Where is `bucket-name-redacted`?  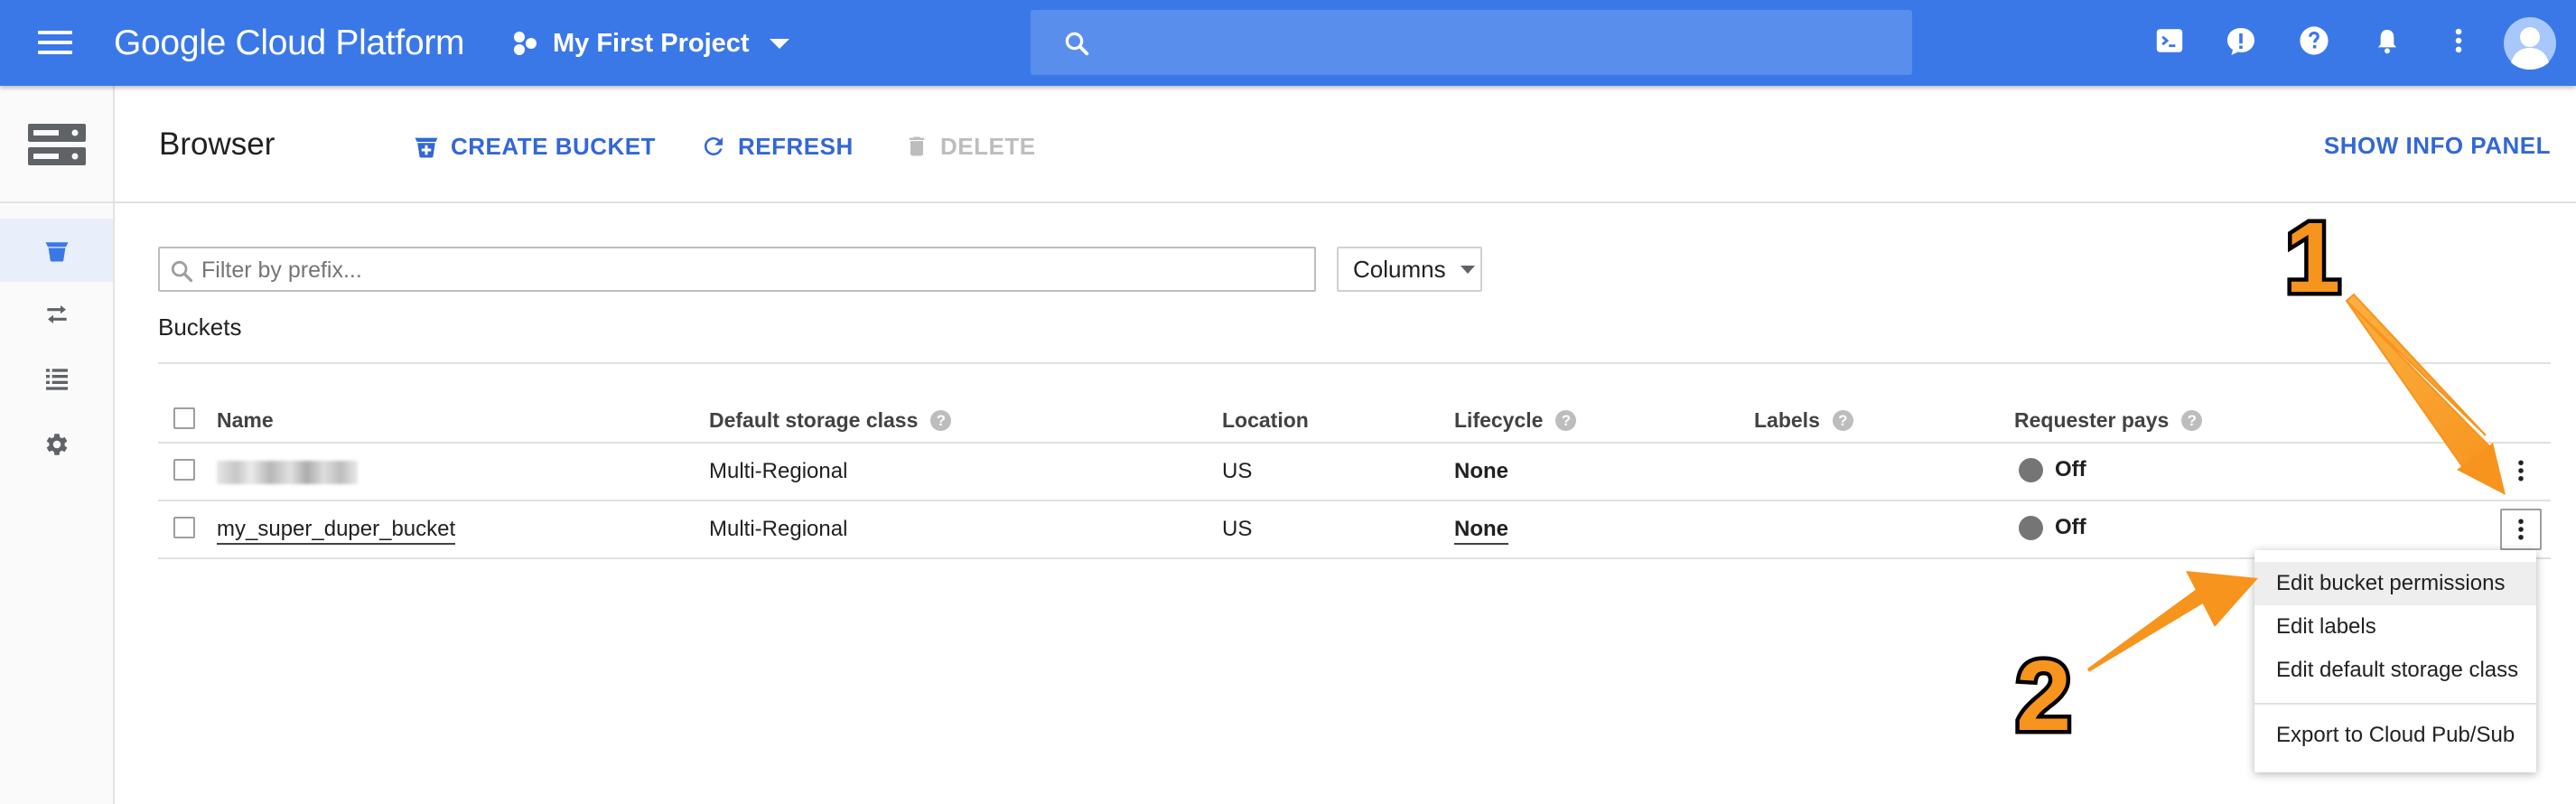 bucket-name-redacted is located at coordinates (287, 473).